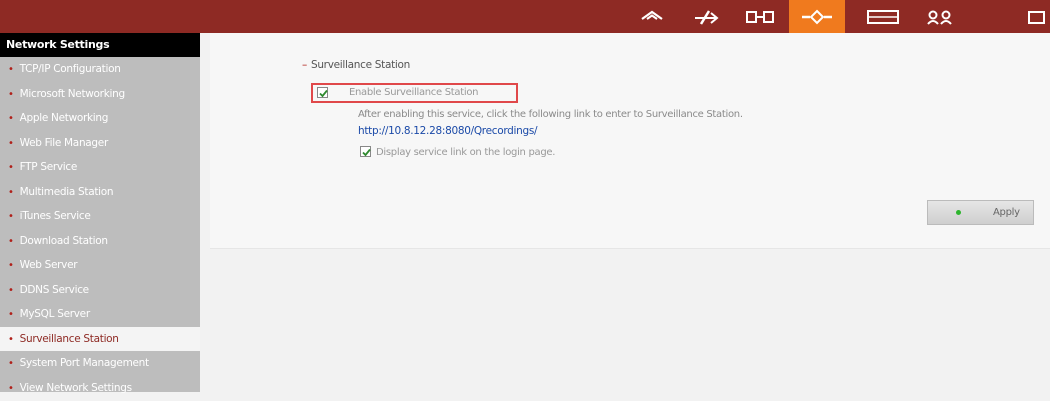 The image size is (1050, 401). What do you see at coordinates (55, 216) in the screenshot?
I see `sidebar-item-label: iTunes Service` at bounding box center [55, 216].